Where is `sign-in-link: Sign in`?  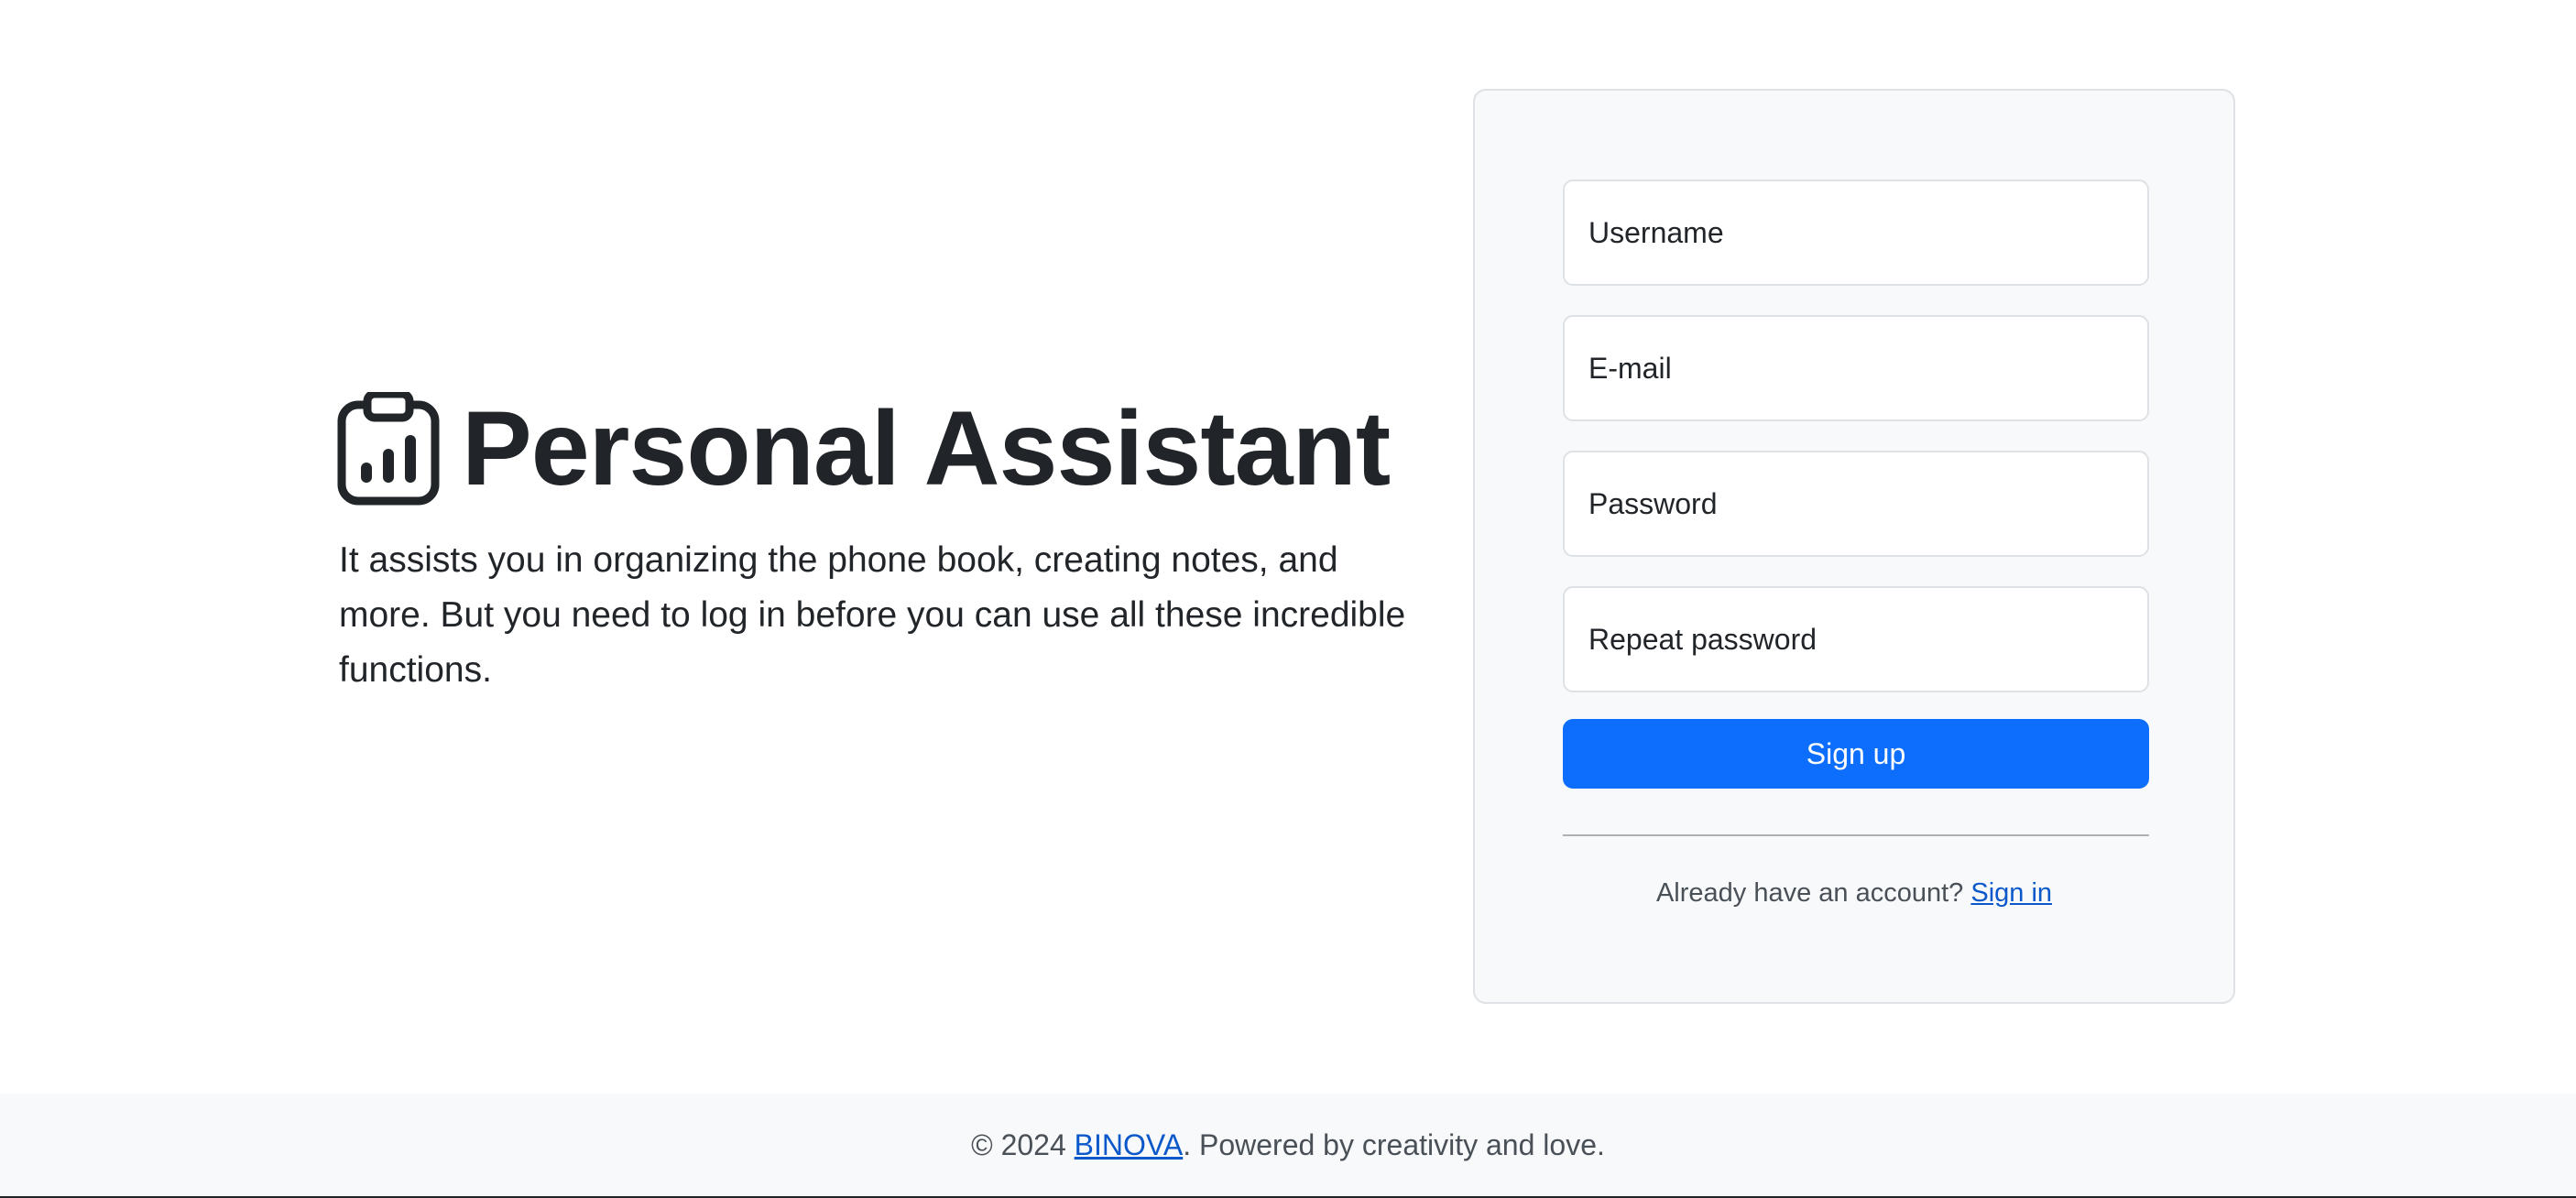 sign-in-link: Sign in is located at coordinates (2011, 893).